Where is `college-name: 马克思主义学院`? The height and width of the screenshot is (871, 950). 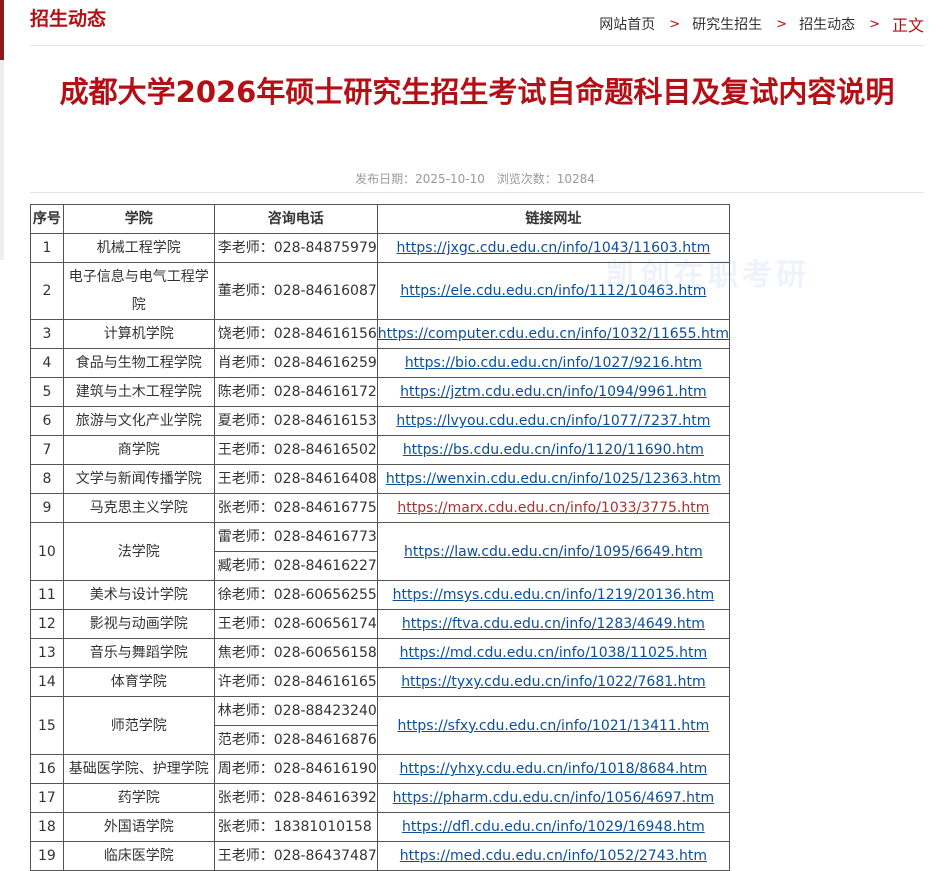
college-name: 马克思主义学院 is located at coordinates (138, 508).